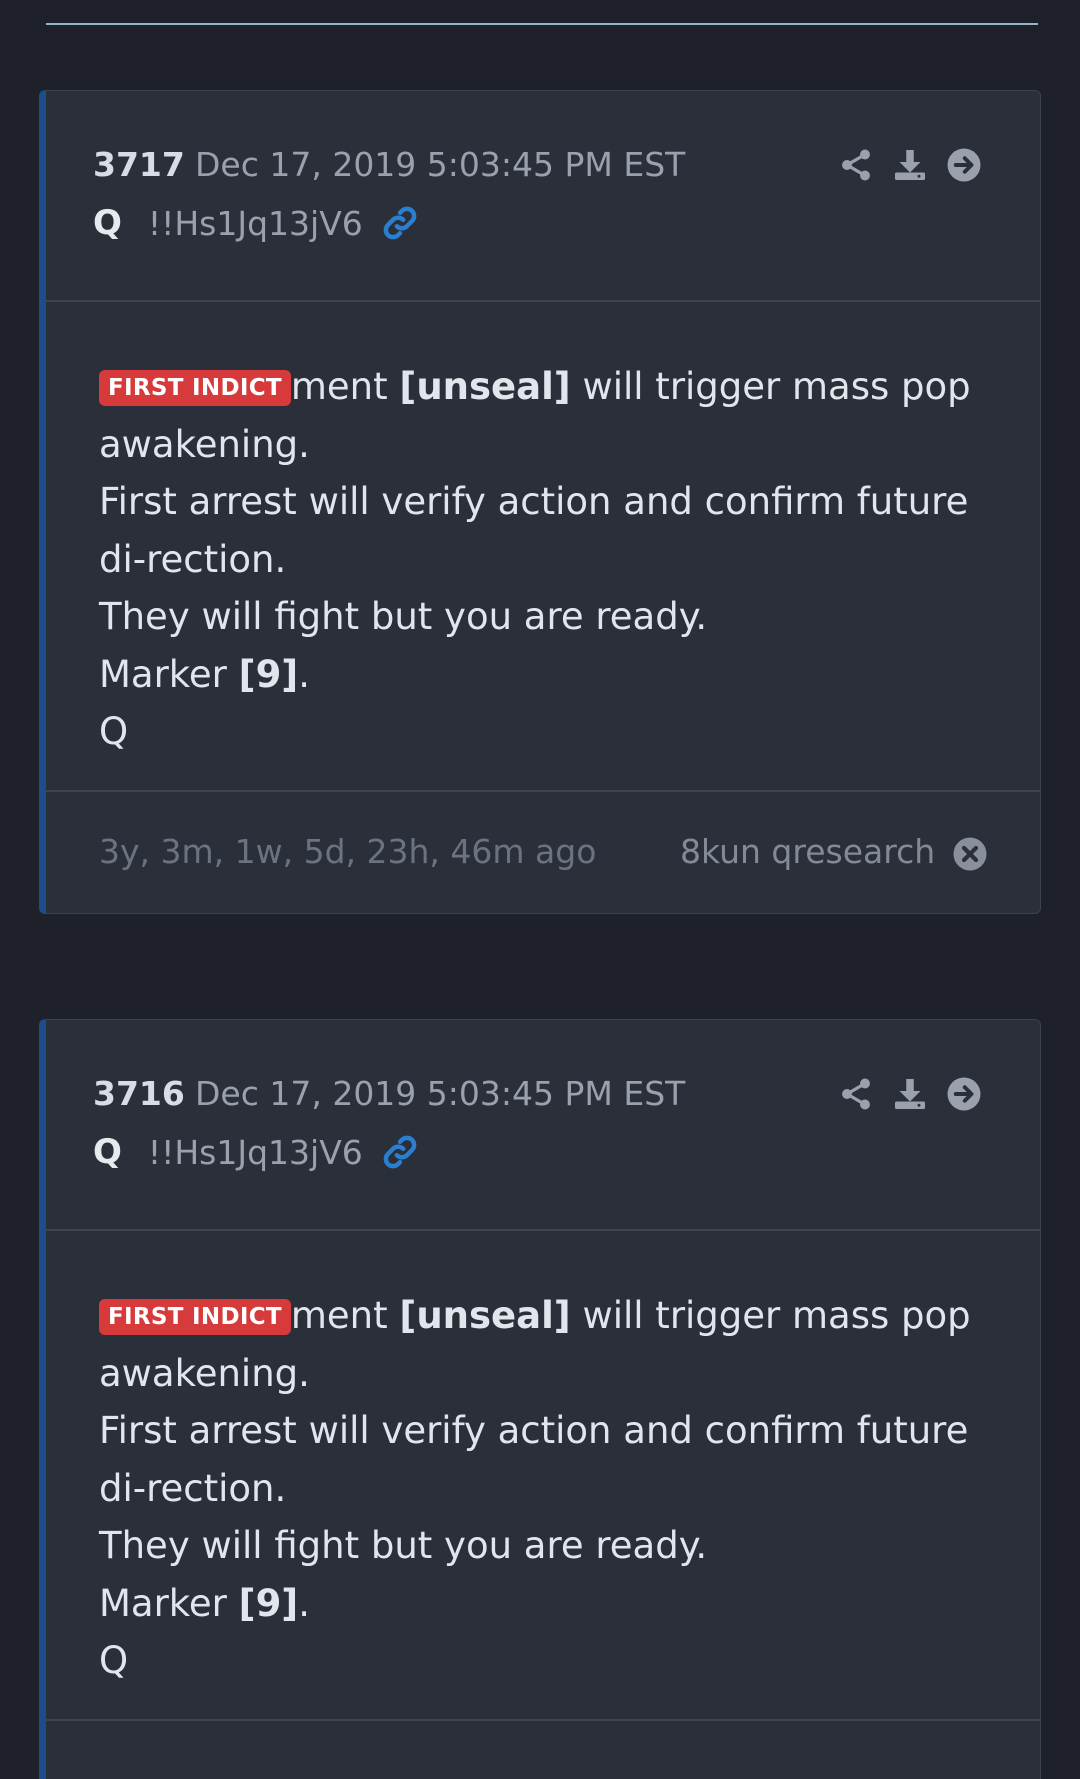 The image size is (1080, 1779). What do you see at coordinates (540, 14) in the screenshot?
I see `top-bar` at bounding box center [540, 14].